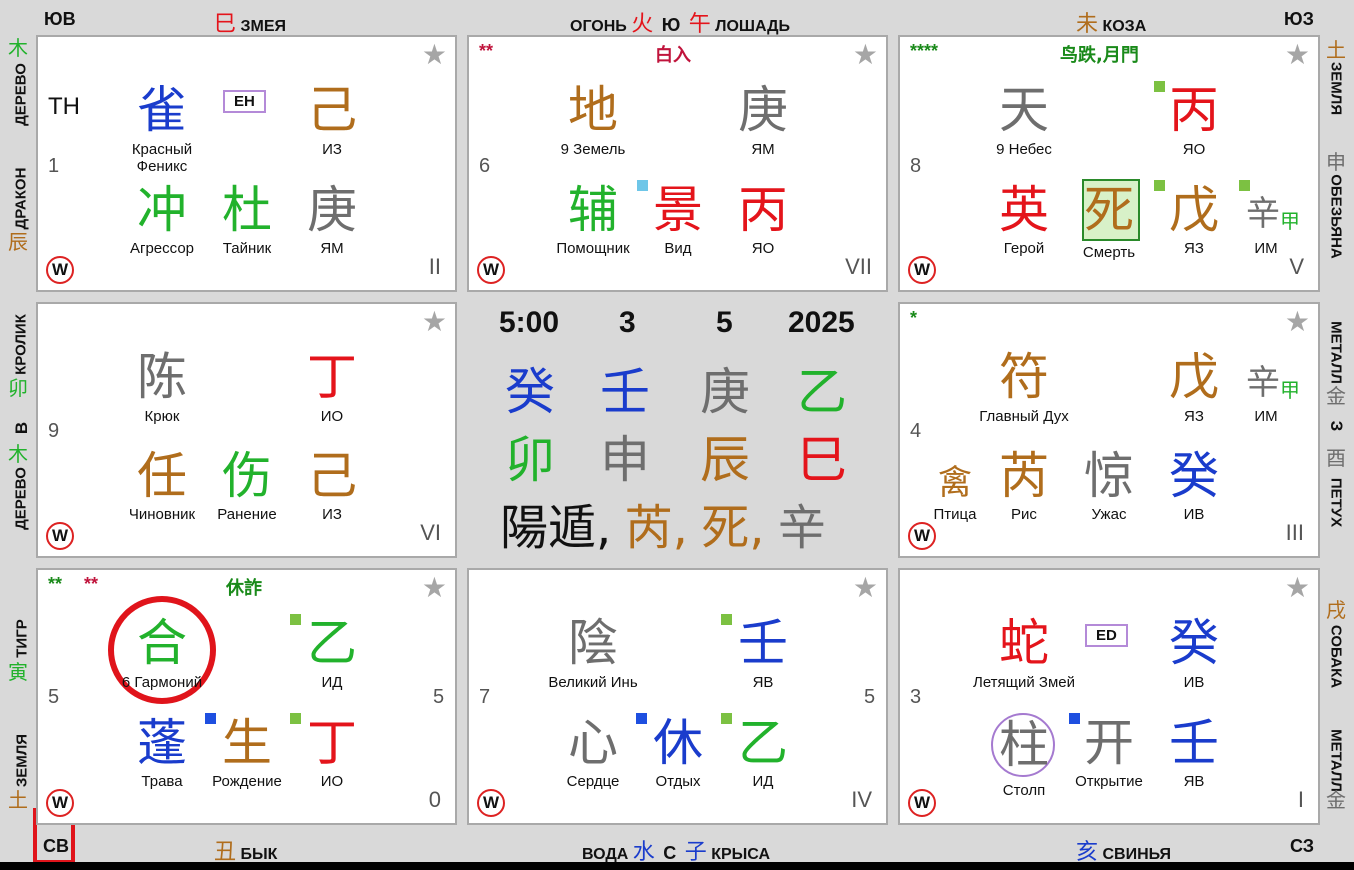  What do you see at coordinates (763, 643) in the screenshot?
I see `heaven-stem-char: 壬` at bounding box center [763, 643].